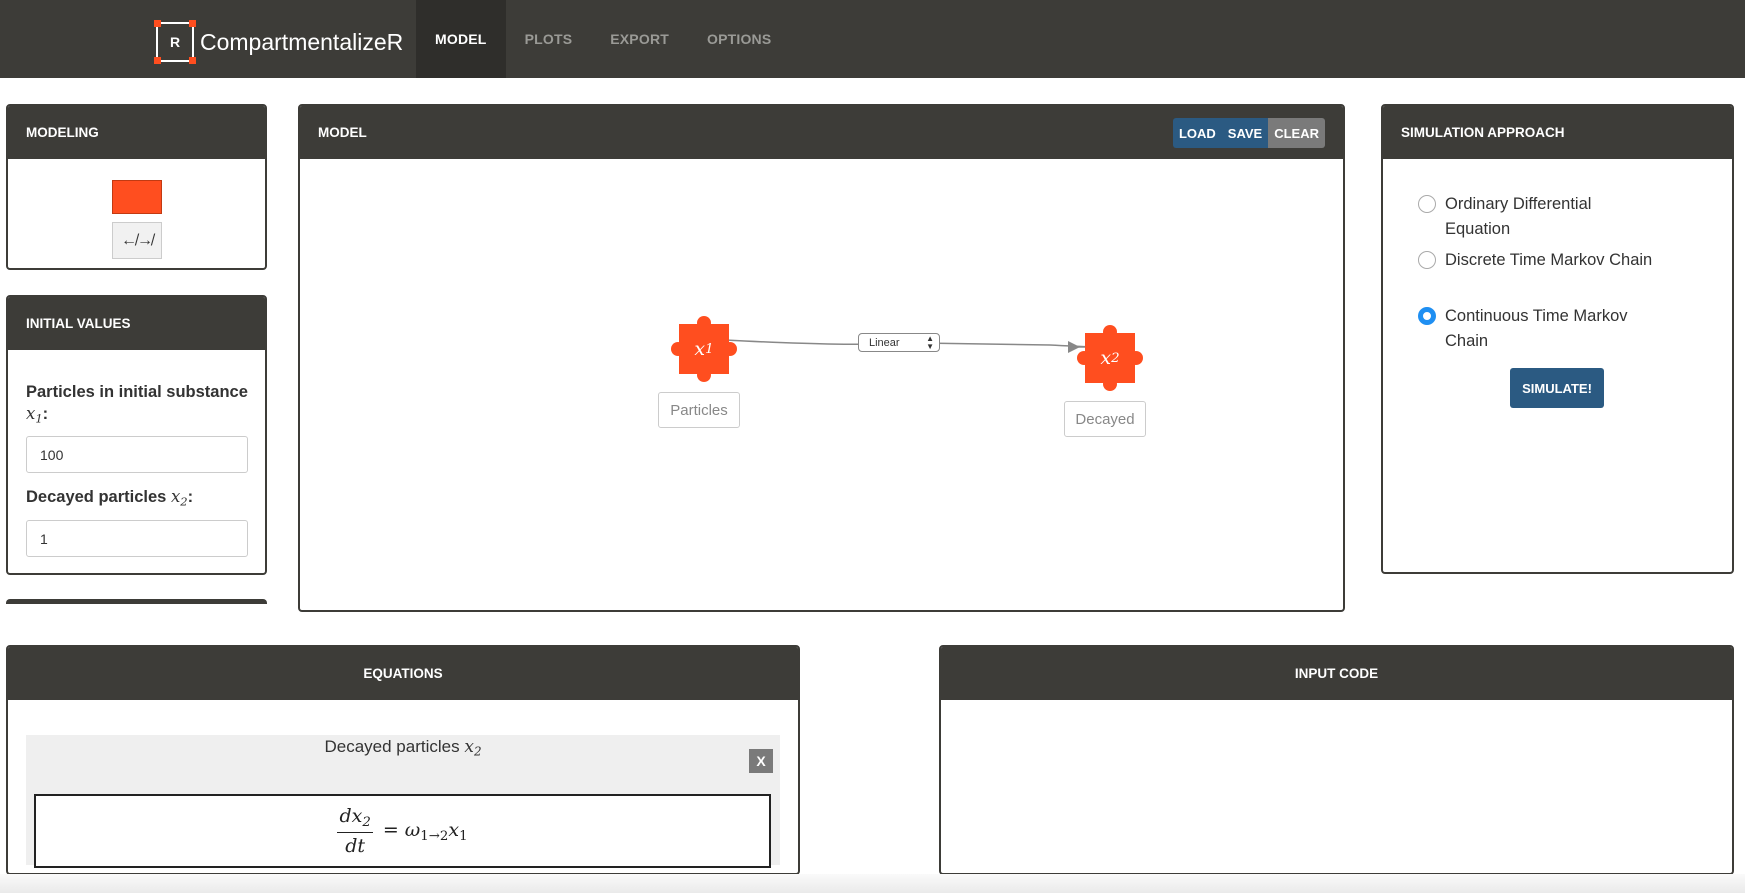  What do you see at coordinates (1105, 419) in the screenshot?
I see `node-x2-name-input: Decayed` at bounding box center [1105, 419].